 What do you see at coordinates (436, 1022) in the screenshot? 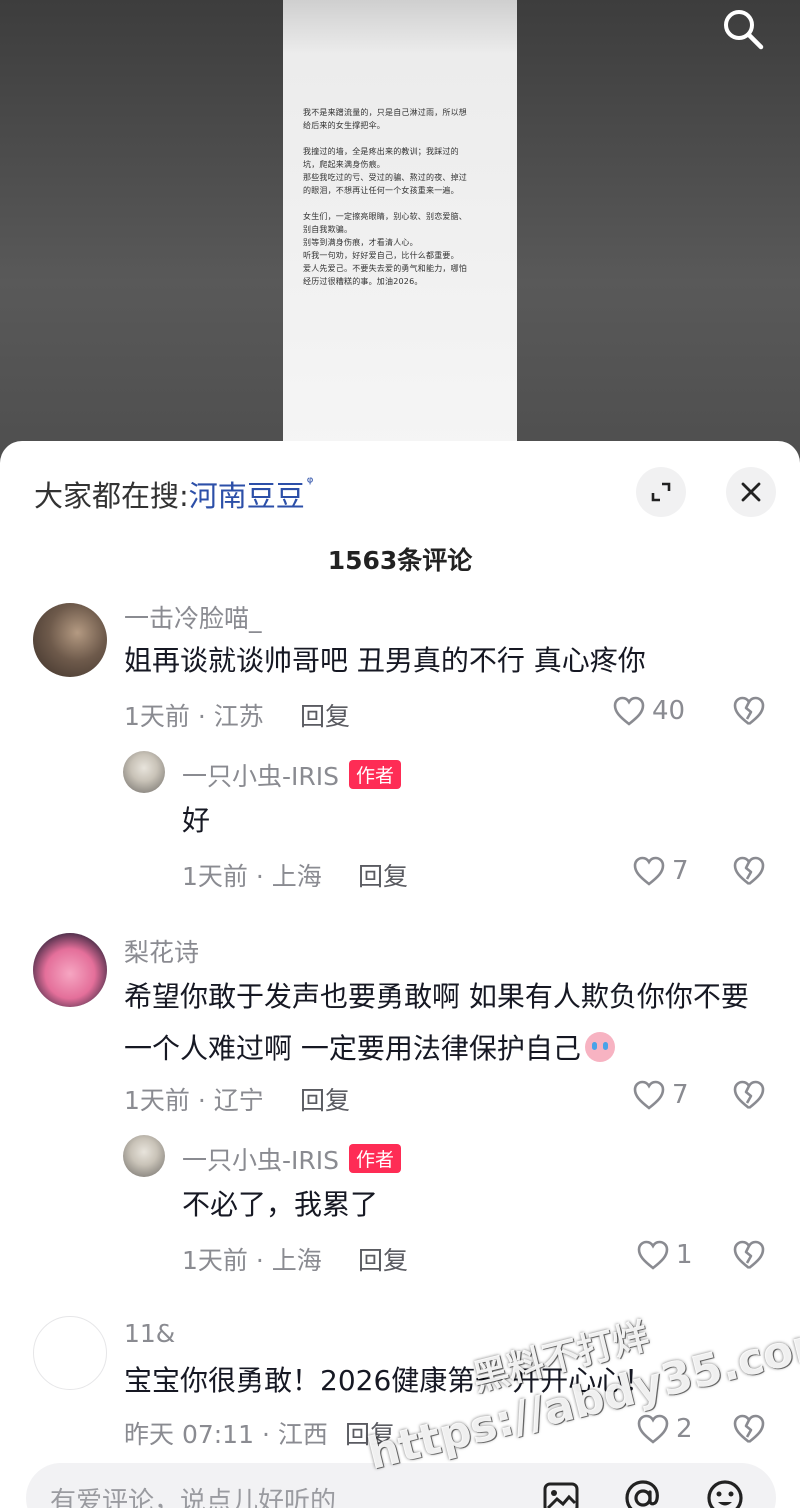
I see `comment-text-content: 希望你敢于发声也要勇敢啊 如果有人欺负你你不要一个人难过啊 一定要用法律保护自己` at bounding box center [436, 1022].